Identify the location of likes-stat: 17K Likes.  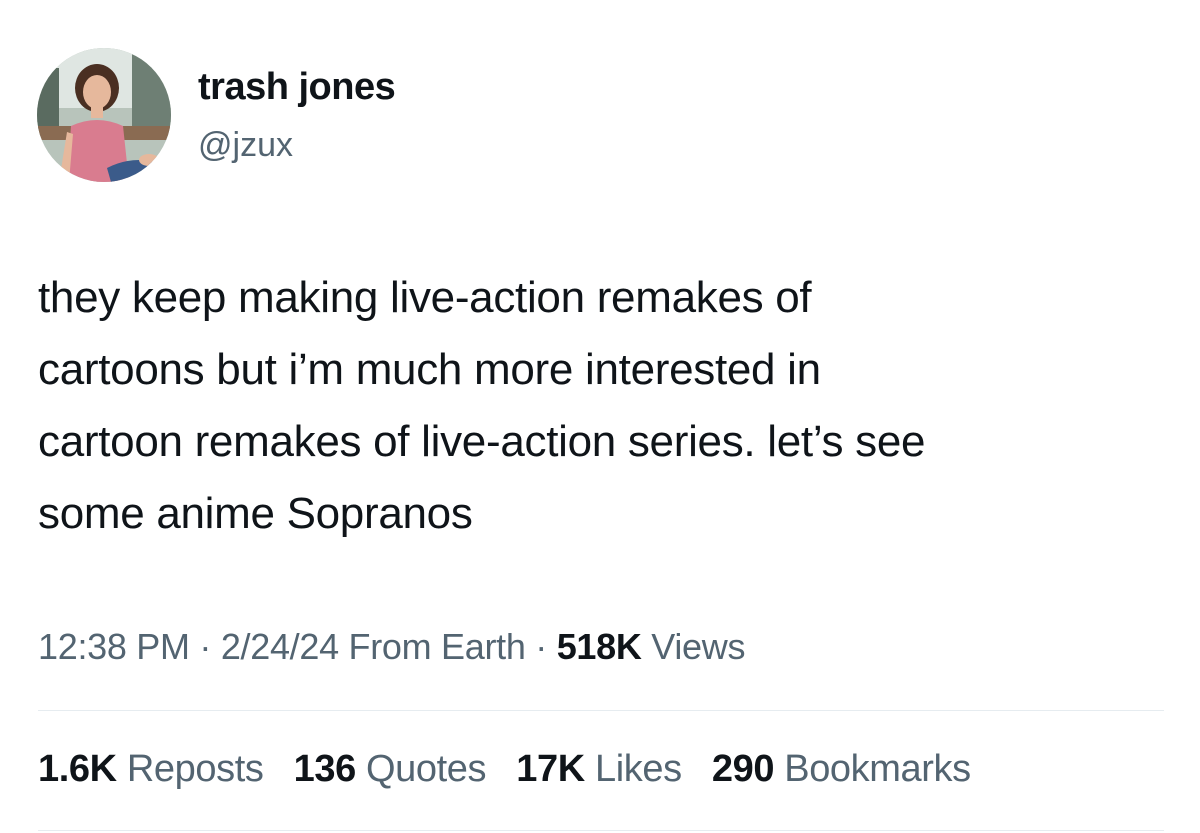
(599, 769).